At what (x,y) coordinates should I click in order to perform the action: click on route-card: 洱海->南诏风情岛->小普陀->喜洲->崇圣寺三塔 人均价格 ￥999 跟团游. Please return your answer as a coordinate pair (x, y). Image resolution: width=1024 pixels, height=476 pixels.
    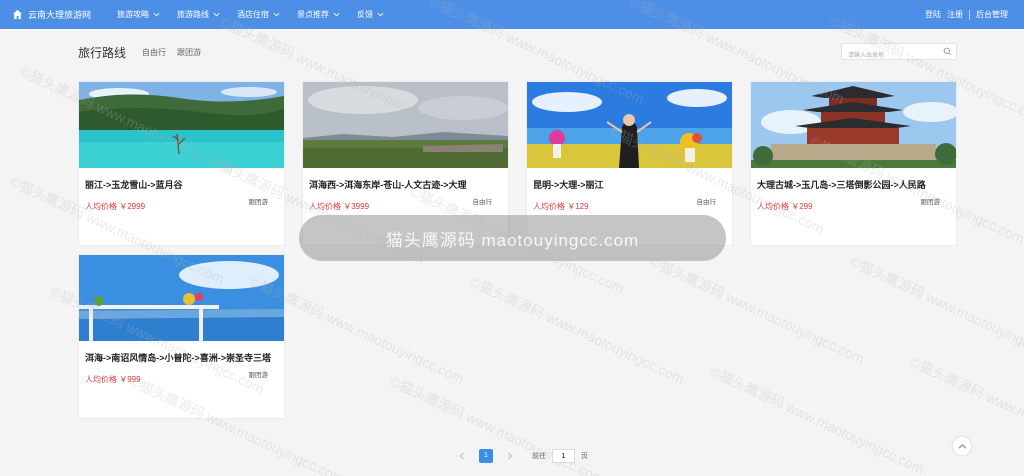
    Looking at the image, I should click on (181, 336).